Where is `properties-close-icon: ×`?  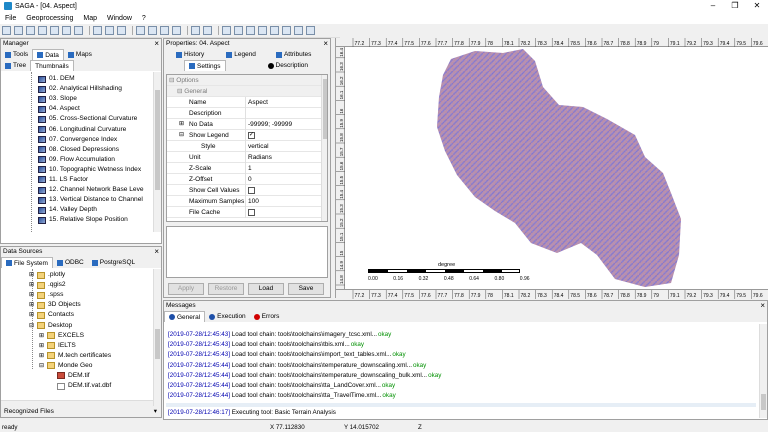 properties-close-icon: × is located at coordinates (325, 43).